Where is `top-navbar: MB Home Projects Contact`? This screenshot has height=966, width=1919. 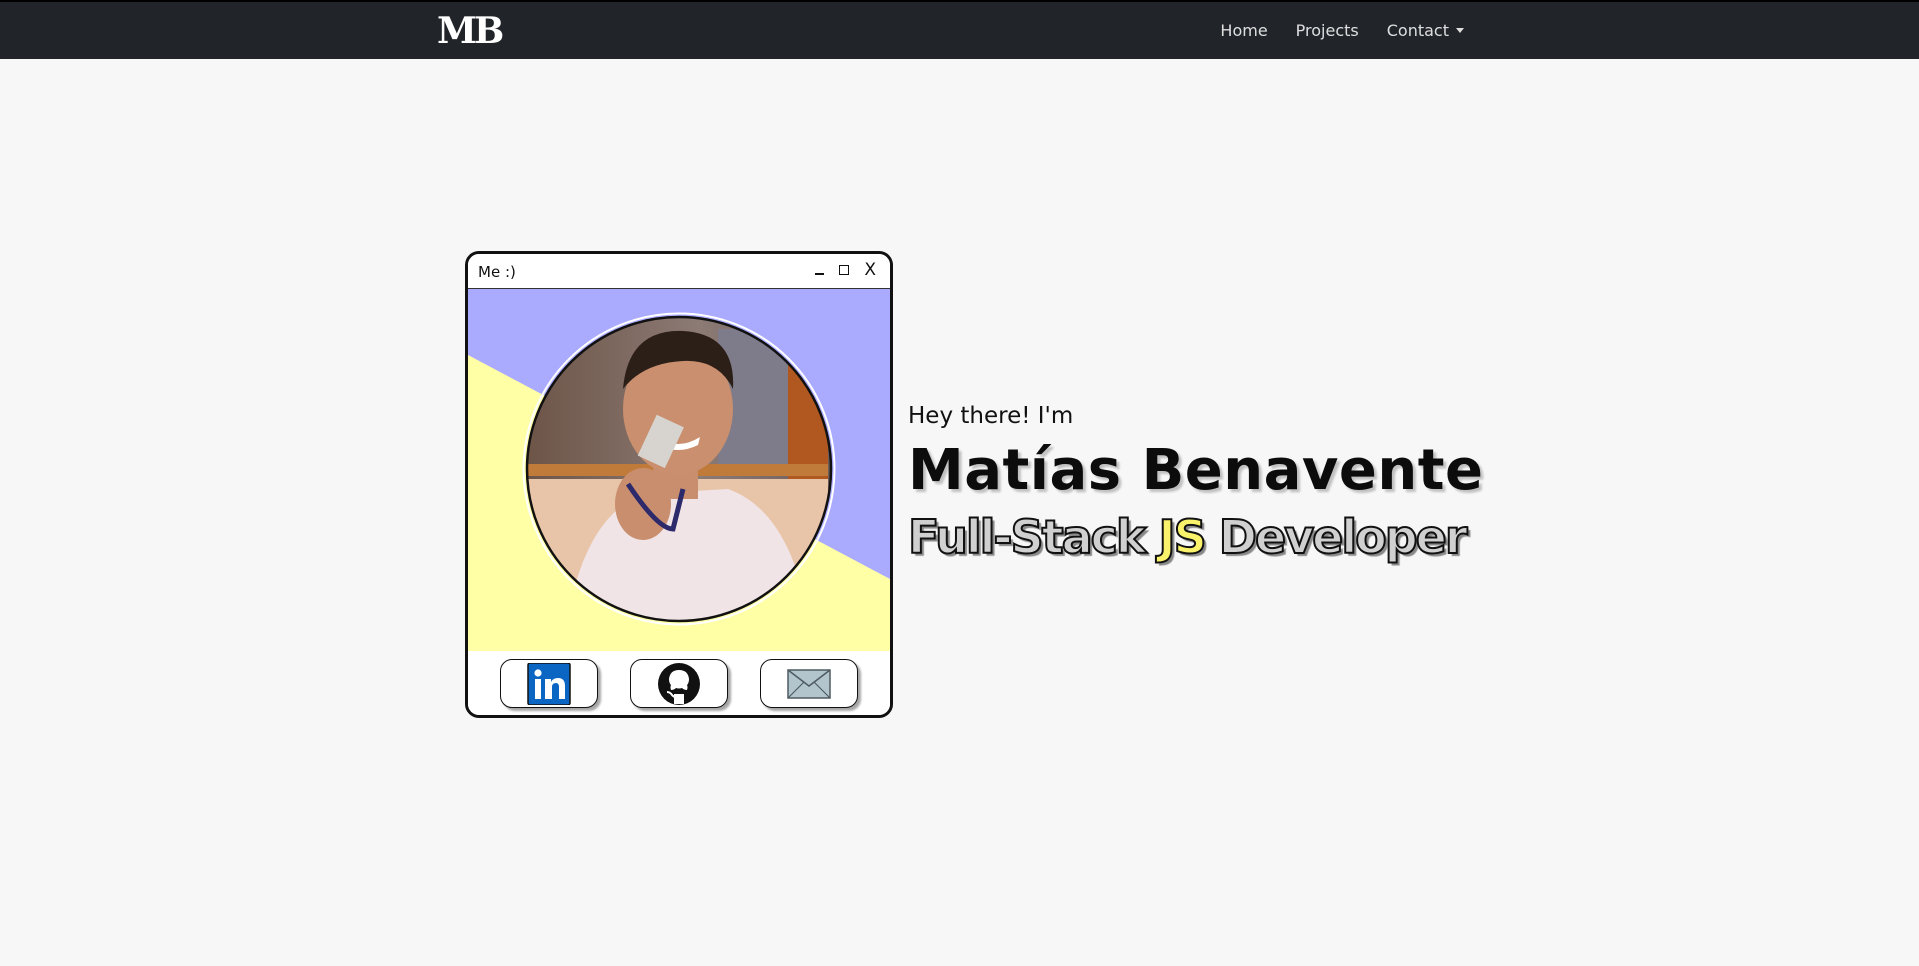 top-navbar: MB Home Projects Contact is located at coordinates (959, 29).